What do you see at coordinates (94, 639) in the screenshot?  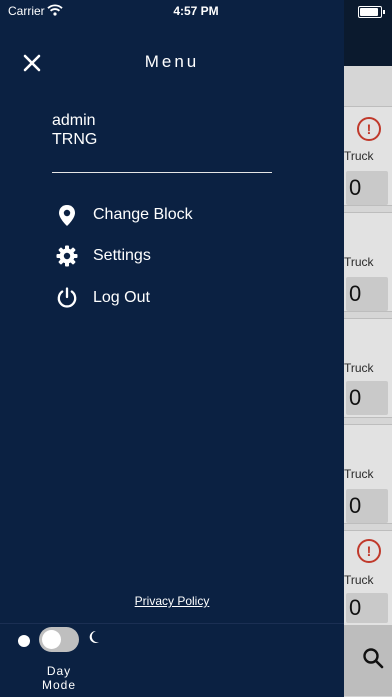 I see `moon-icon` at bounding box center [94, 639].